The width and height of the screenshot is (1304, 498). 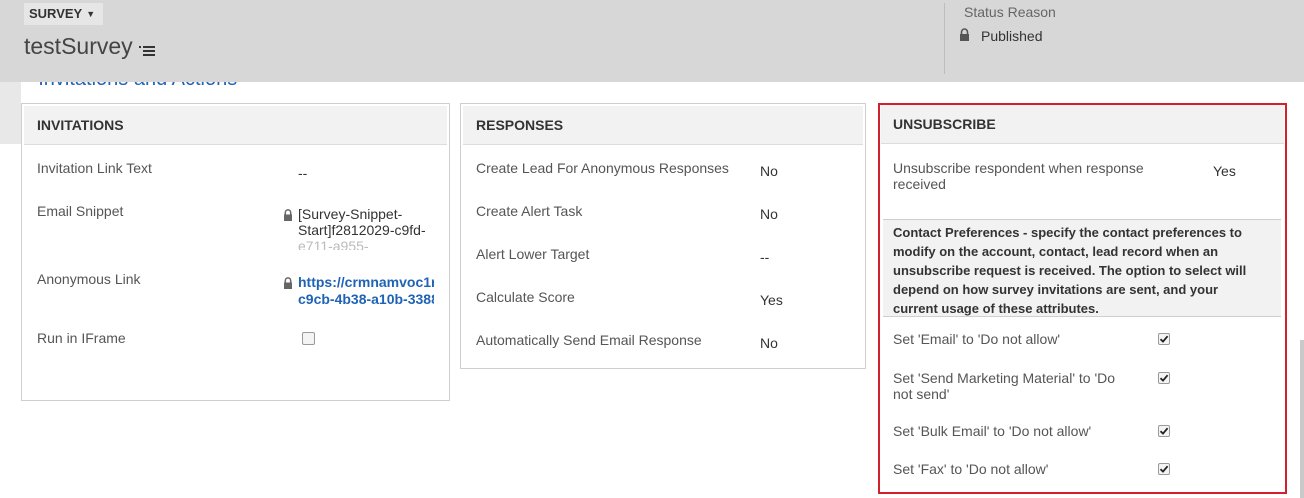 What do you see at coordinates (56, 13) in the screenshot?
I see `entity-label: SURVEY` at bounding box center [56, 13].